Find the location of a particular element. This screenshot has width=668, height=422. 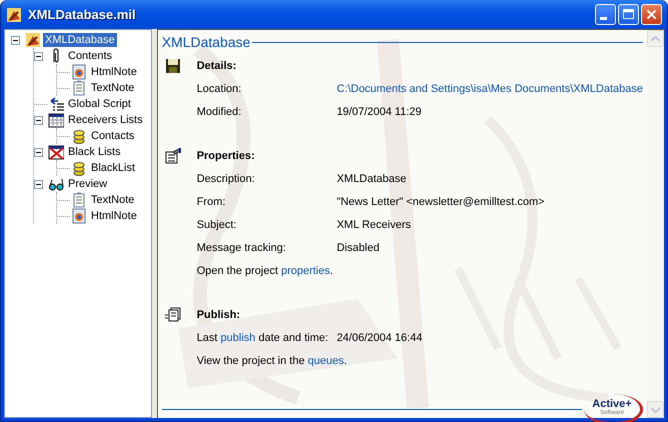

field-label: Message tracking: is located at coordinates (241, 248).